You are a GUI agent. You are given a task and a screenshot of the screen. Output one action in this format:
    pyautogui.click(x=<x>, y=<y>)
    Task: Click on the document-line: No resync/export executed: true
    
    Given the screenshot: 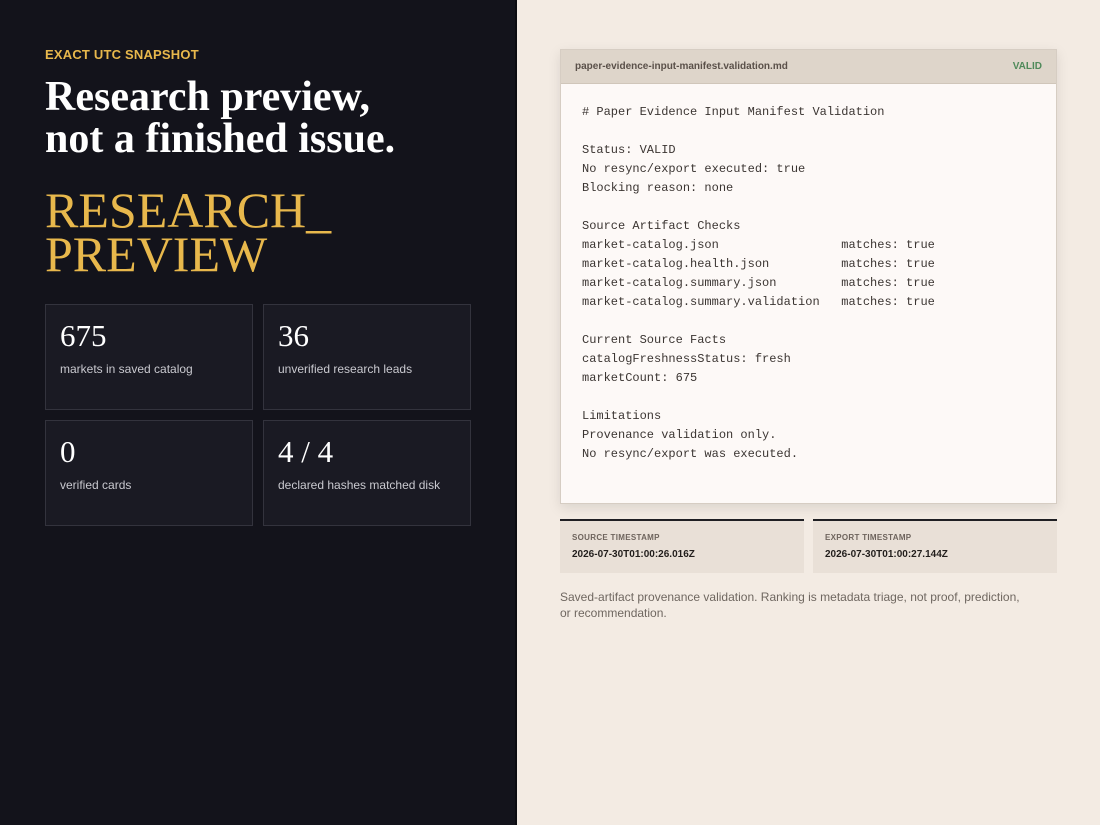 What is the action you would take?
    pyautogui.click(x=694, y=169)
    